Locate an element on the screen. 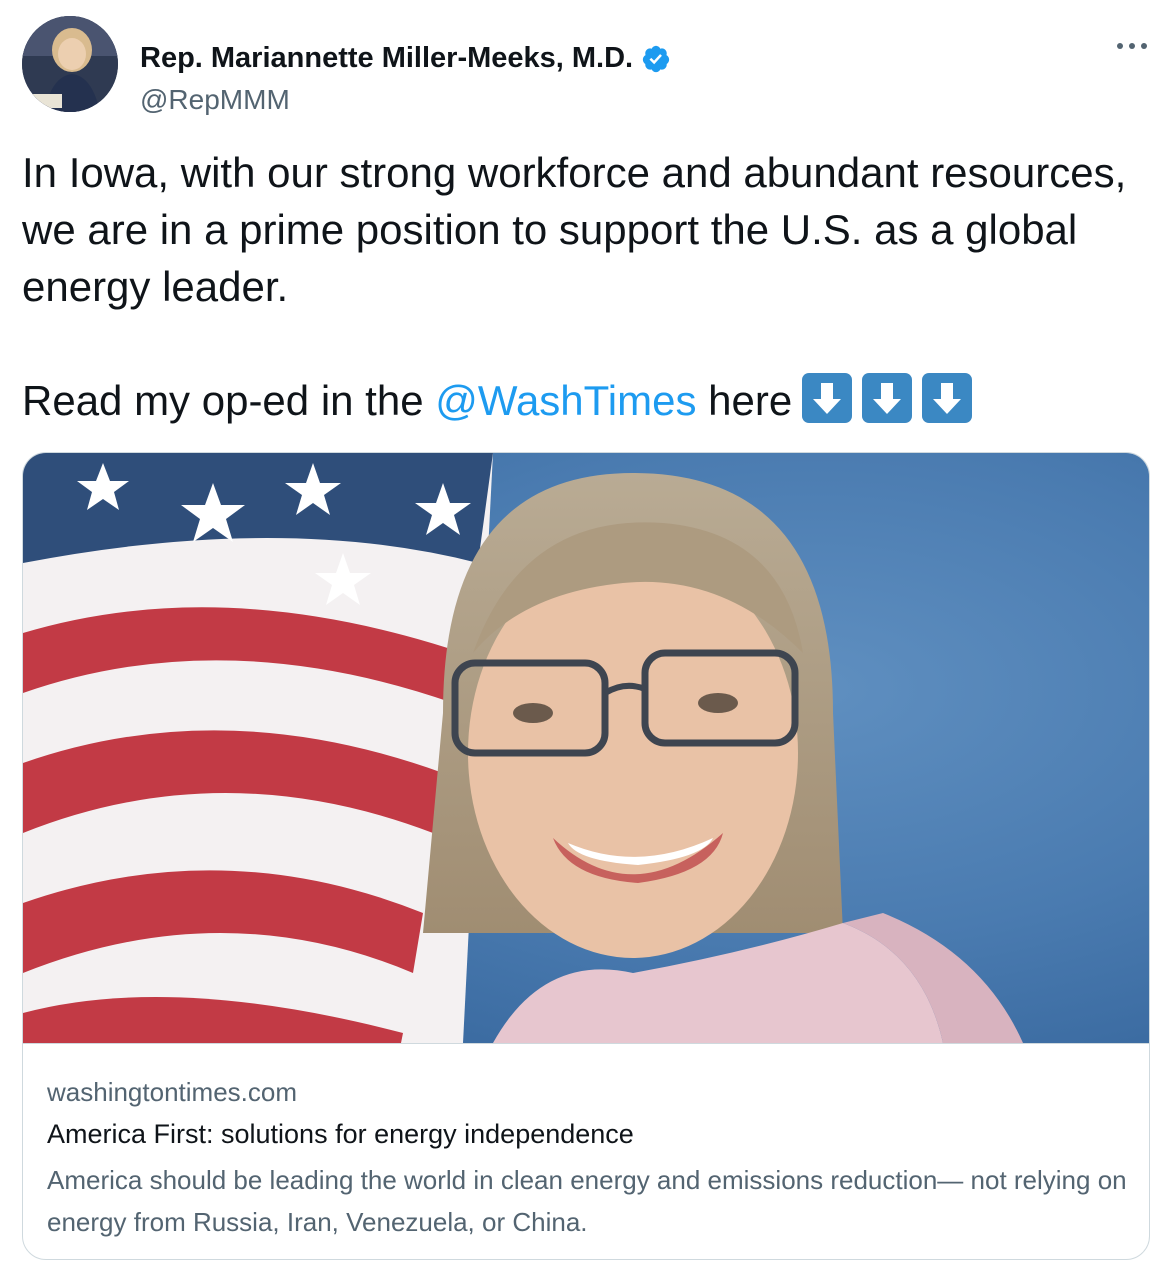 This screenshot has width=1172, height=1286. author-avatar is located at coordinates (70, 64).